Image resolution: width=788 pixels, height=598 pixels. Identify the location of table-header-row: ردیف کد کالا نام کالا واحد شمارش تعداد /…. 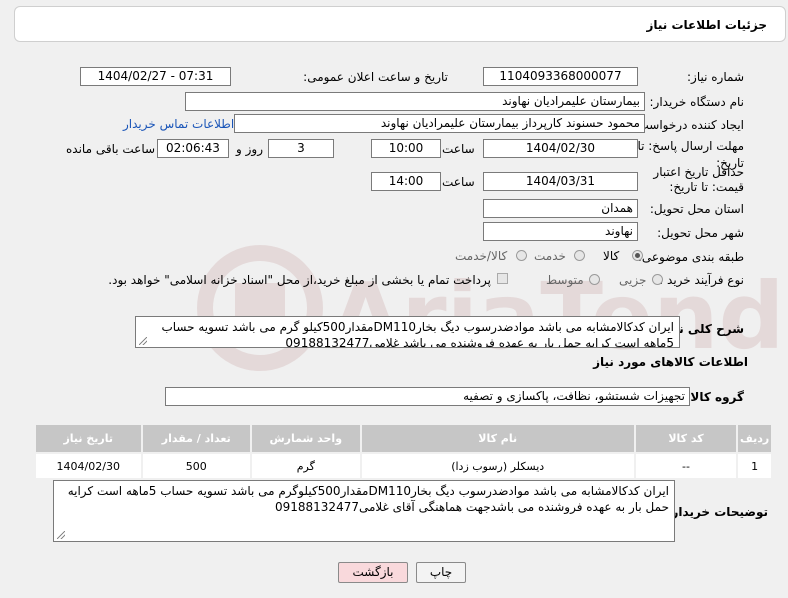
(403, 438).